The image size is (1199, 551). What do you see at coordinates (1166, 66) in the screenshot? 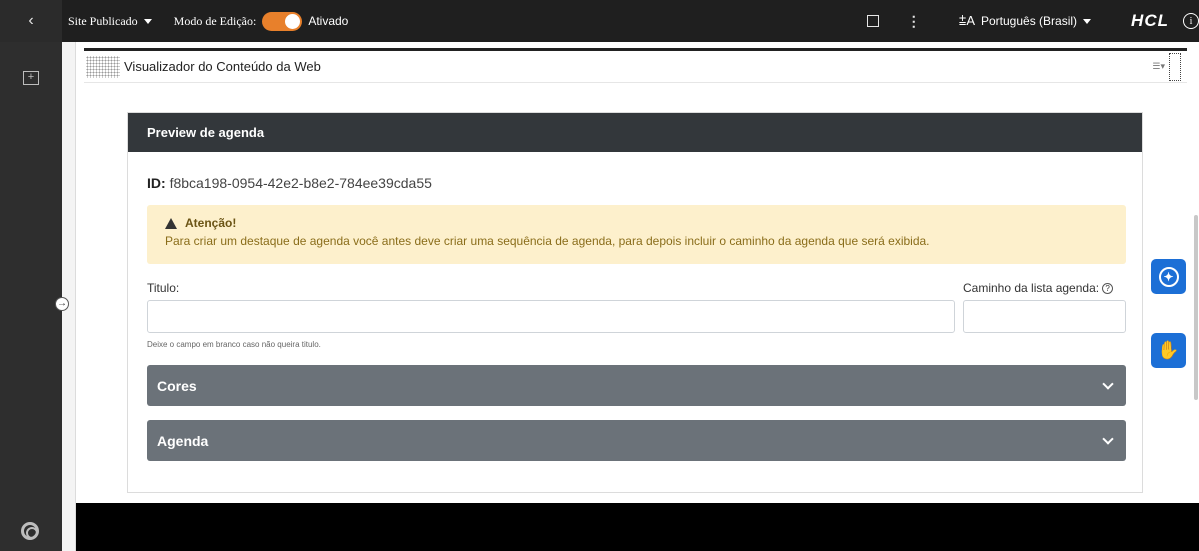
I see `portlet-controls: ☰▾` at bounding box center [1166, 66].